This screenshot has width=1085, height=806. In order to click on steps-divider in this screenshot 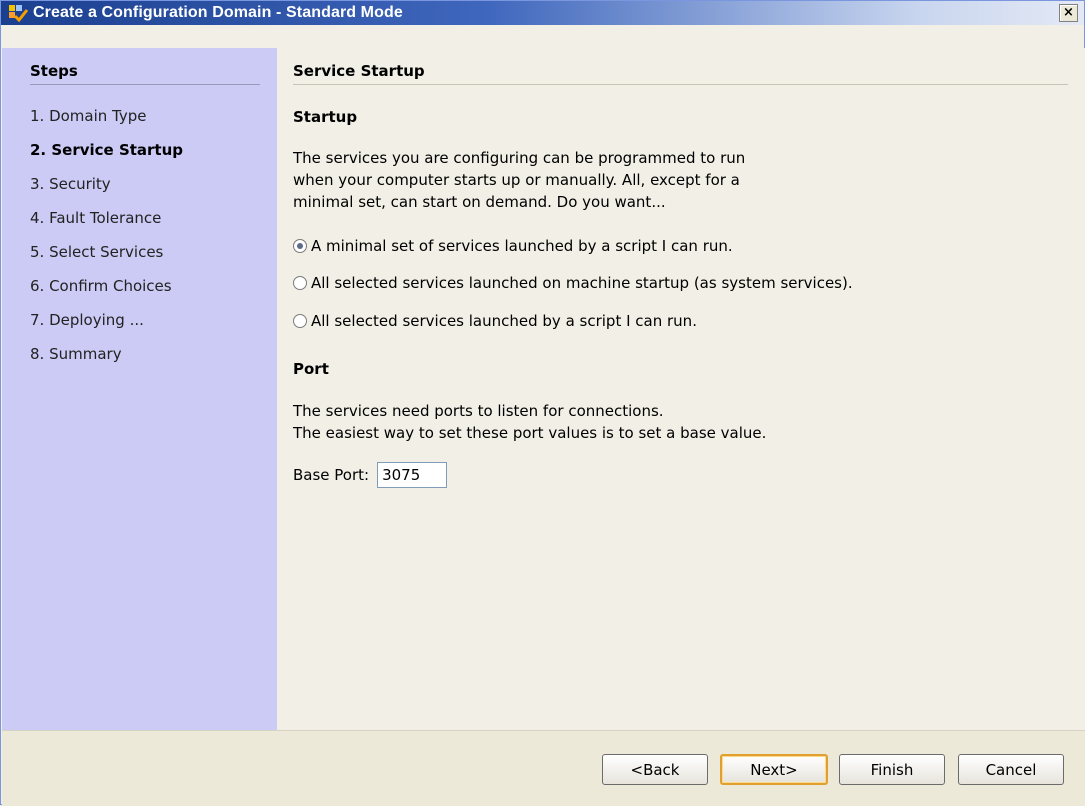, I will do `click(145, 84)`.